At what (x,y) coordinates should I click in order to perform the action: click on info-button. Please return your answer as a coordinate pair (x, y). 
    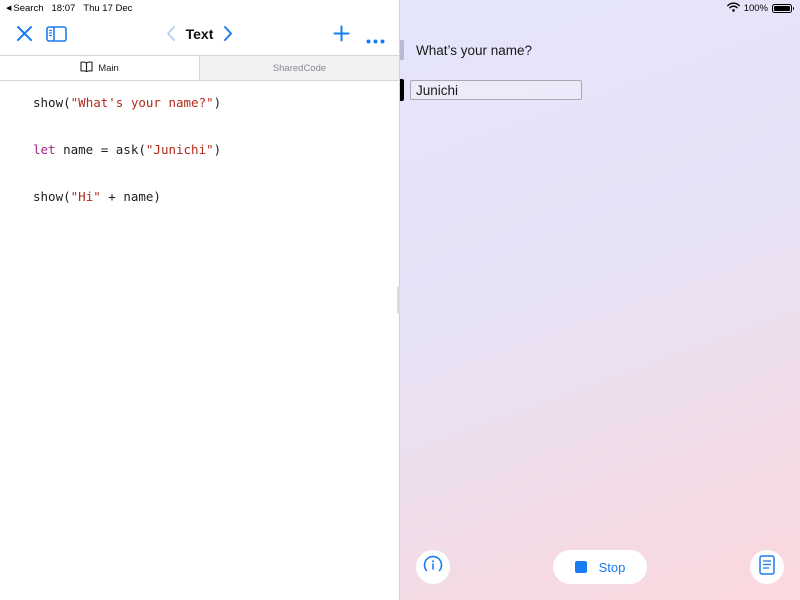
    Looking at the image, I should click on (433, 567).